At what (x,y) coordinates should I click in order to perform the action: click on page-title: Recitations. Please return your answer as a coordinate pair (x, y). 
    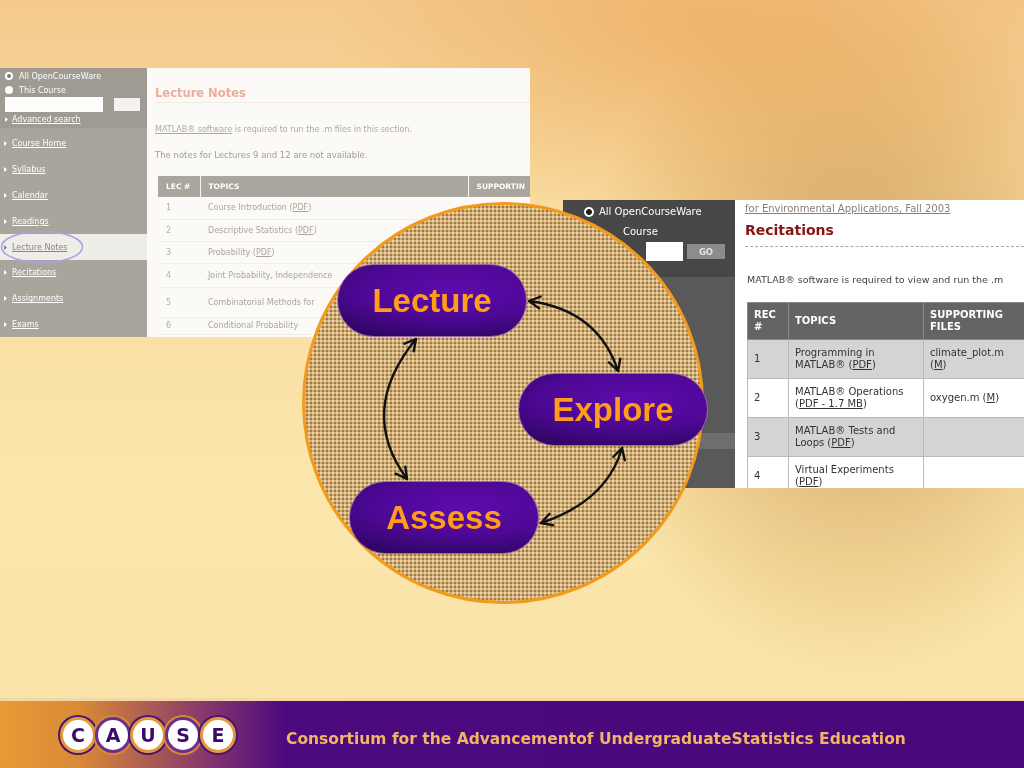
    Looking at the image, I should click on (789, 230).